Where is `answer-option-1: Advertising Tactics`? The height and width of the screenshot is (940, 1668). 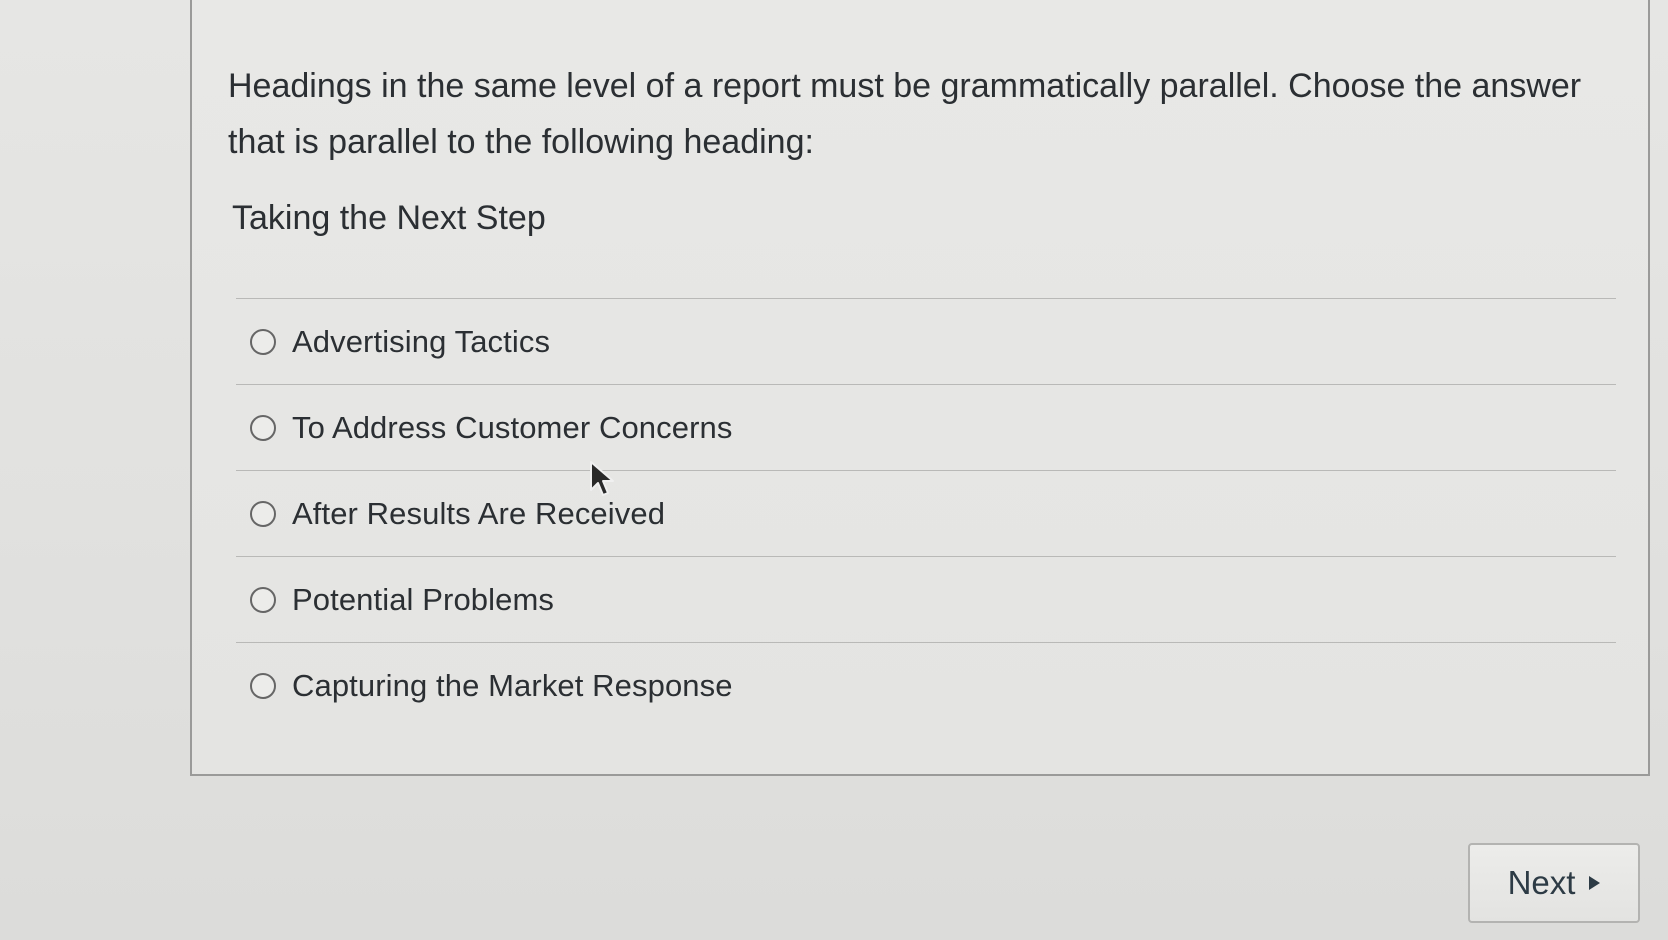 answer-option-1: Advertising Tactics is located at coordinates (926, 342).